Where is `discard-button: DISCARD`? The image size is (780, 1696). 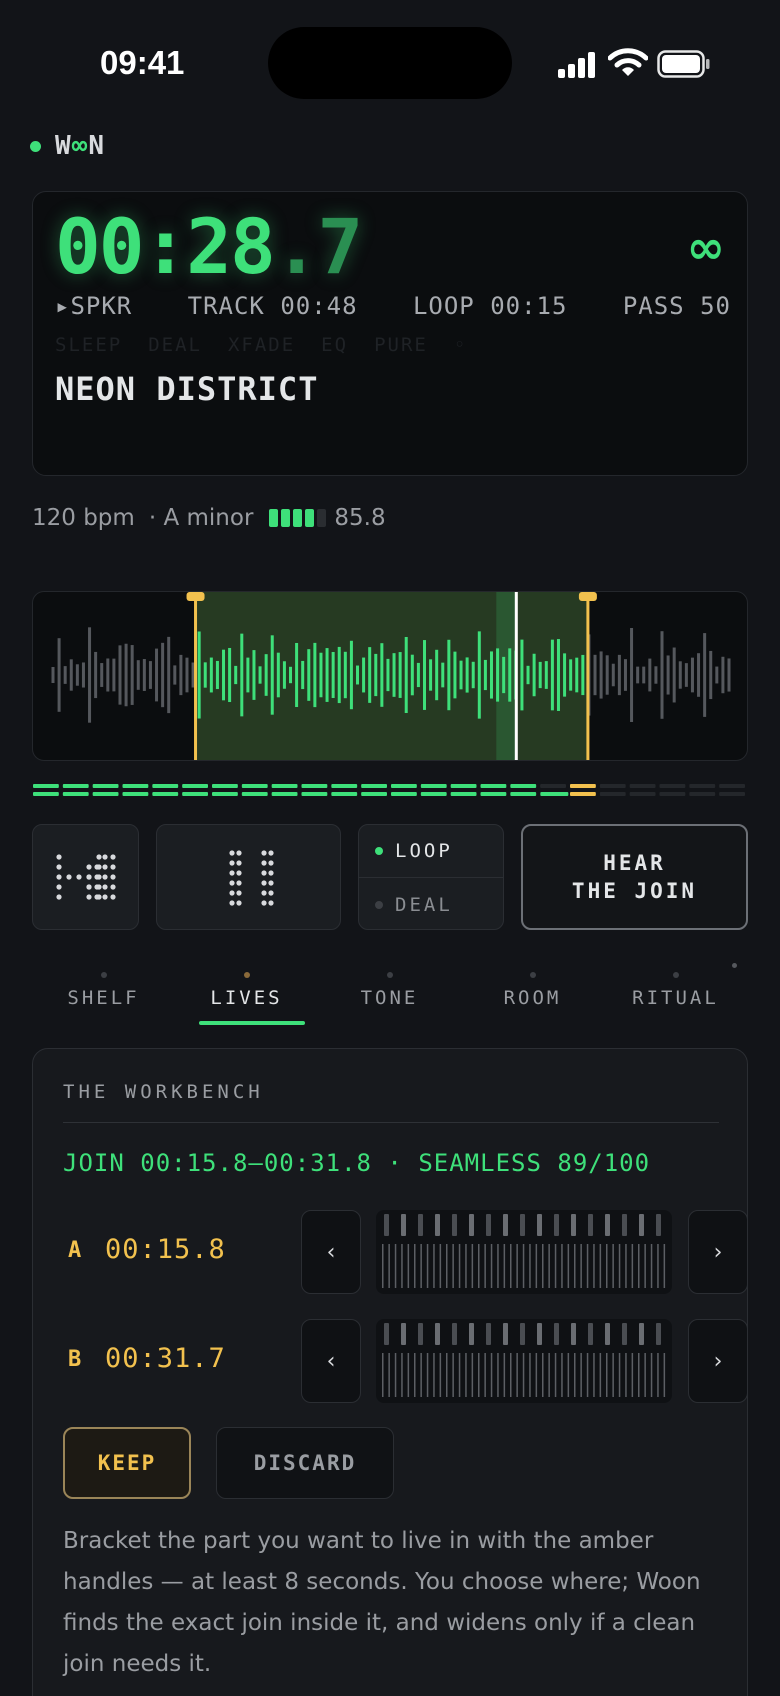
discard-button: DISCARD is located at coordinates (305, 1463).